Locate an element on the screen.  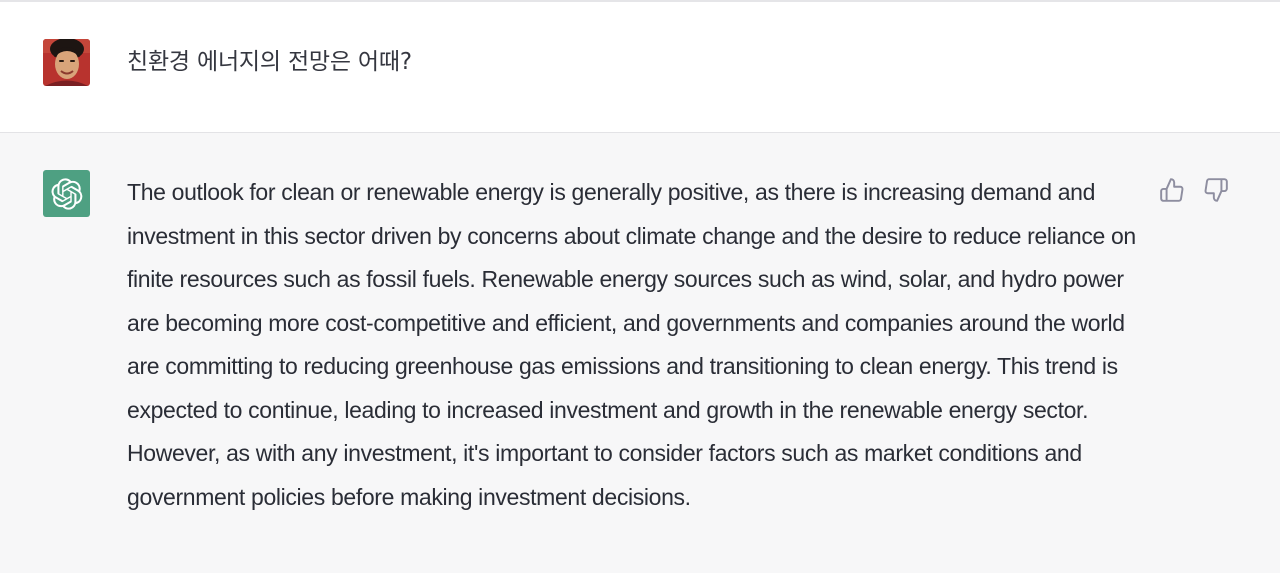
thumbs-down-icon is located at coordinates (1216, 190).